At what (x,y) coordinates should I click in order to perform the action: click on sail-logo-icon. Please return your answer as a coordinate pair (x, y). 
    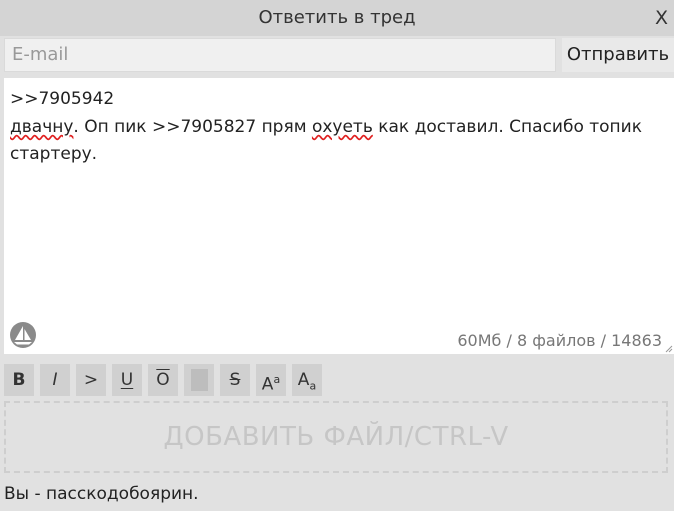
    Looking at the image, I should click on (23, 335).